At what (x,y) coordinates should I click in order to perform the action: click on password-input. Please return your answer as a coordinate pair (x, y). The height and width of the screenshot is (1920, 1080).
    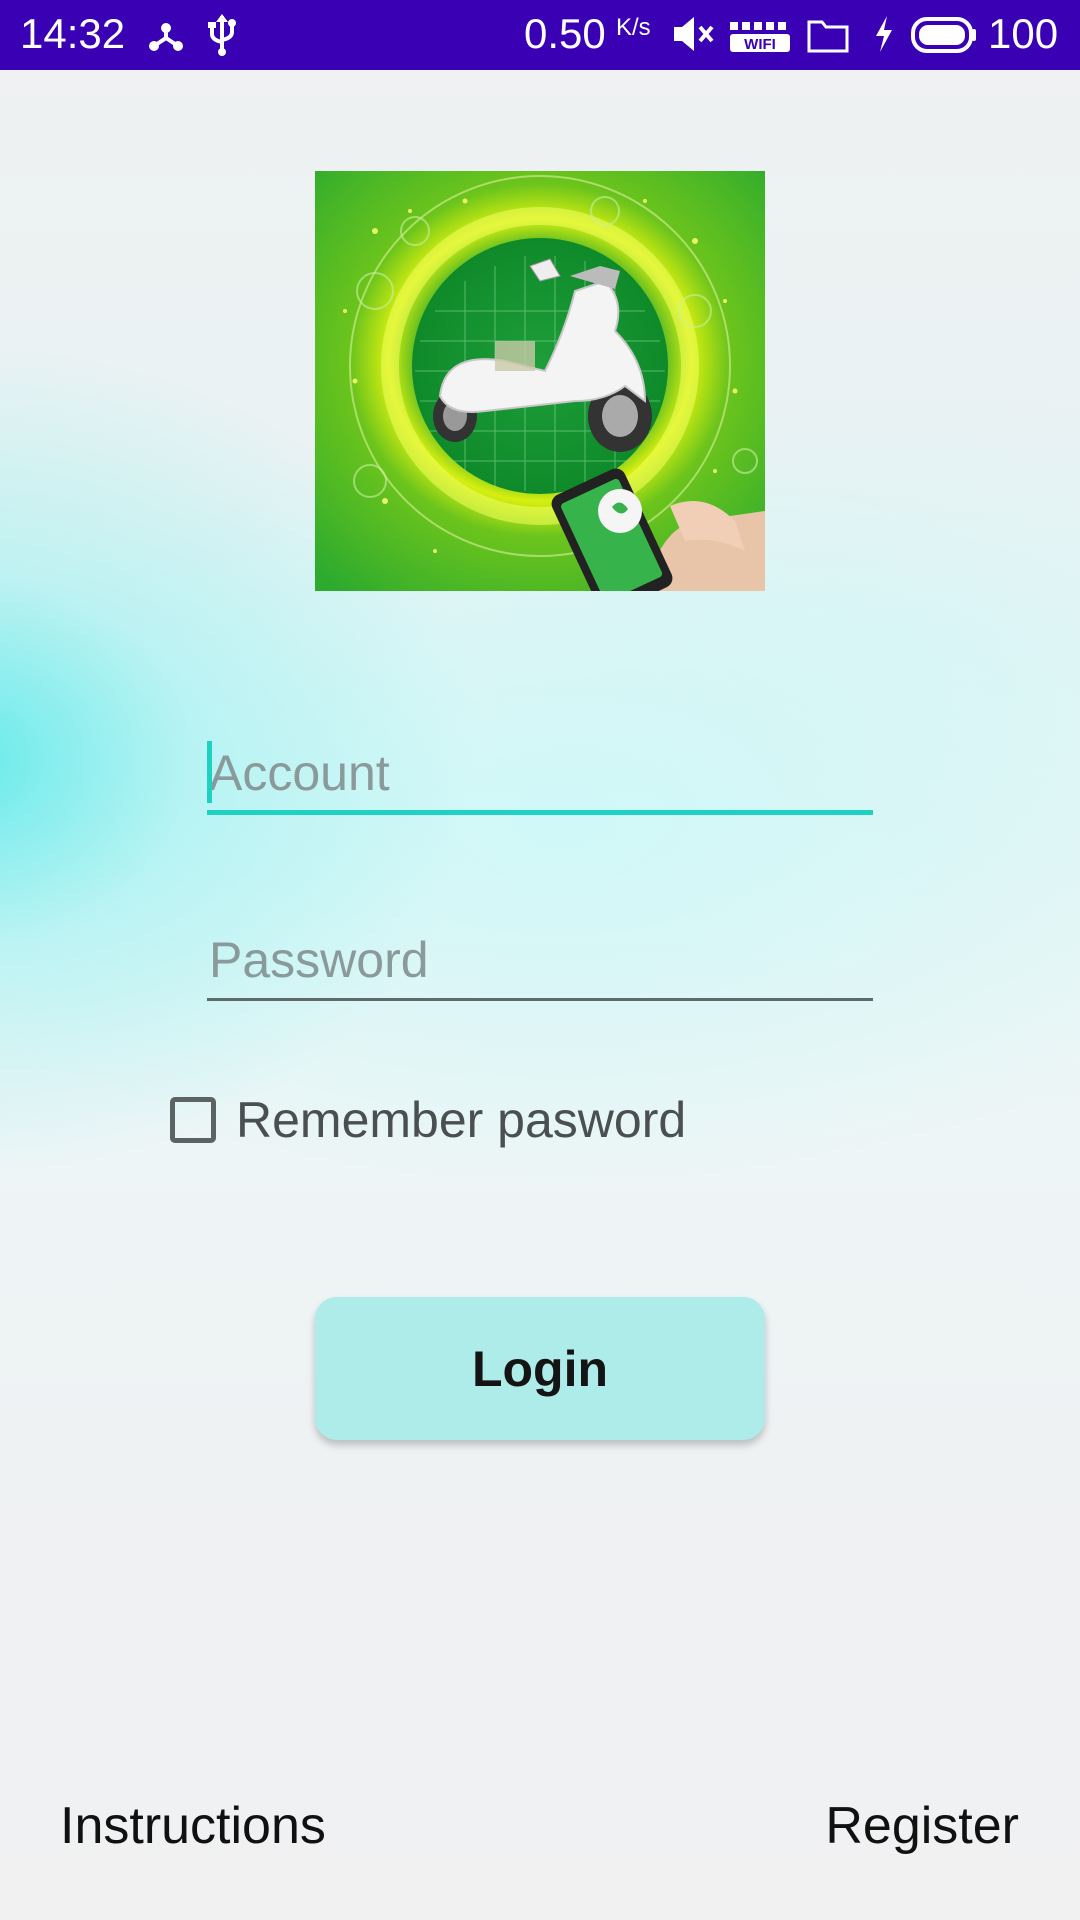
    Looking at the image, I should click on (540, 960).